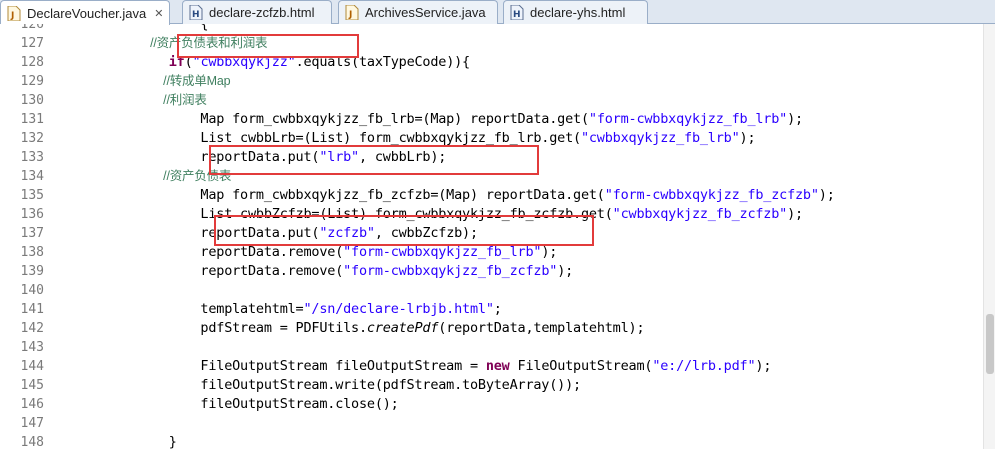 The height and width of the screenshot is (449, 995). Describe the element at coordinates (32, 442) in the screenshot. I see `line-number: 148` at that location.